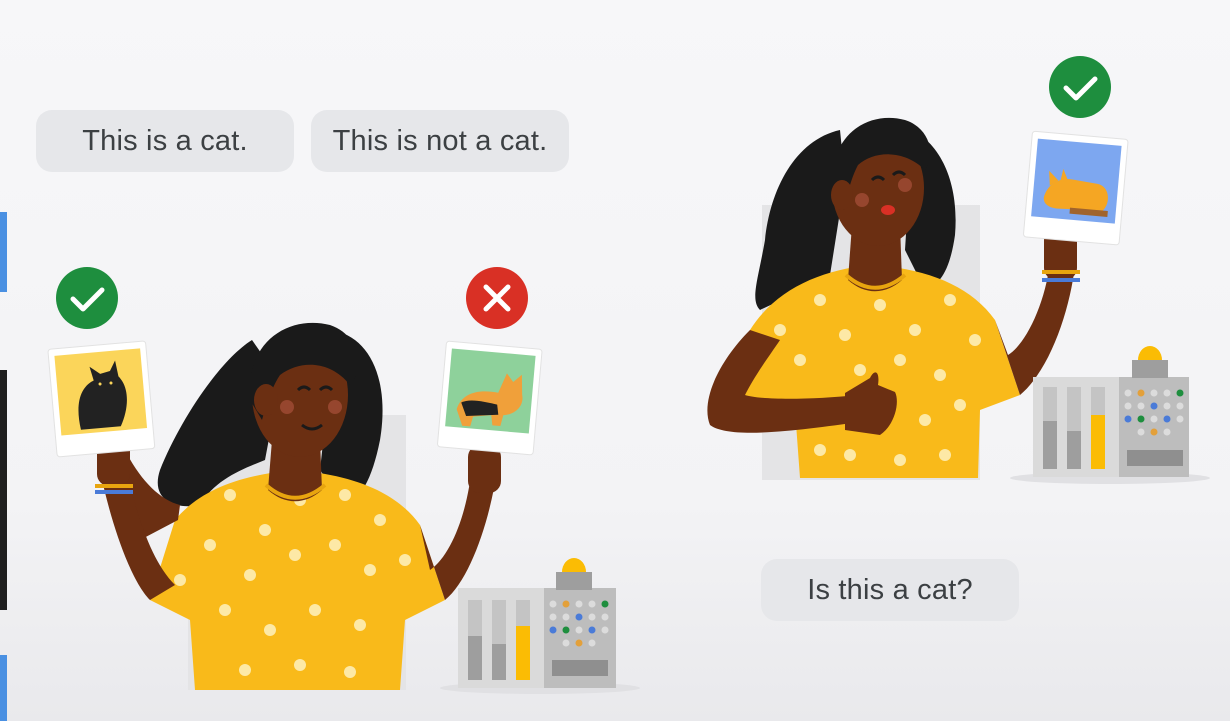  What do you see at coordinates (540, 626) in the screenshot?
I see `machine-left` at bounding box center [540, 626].